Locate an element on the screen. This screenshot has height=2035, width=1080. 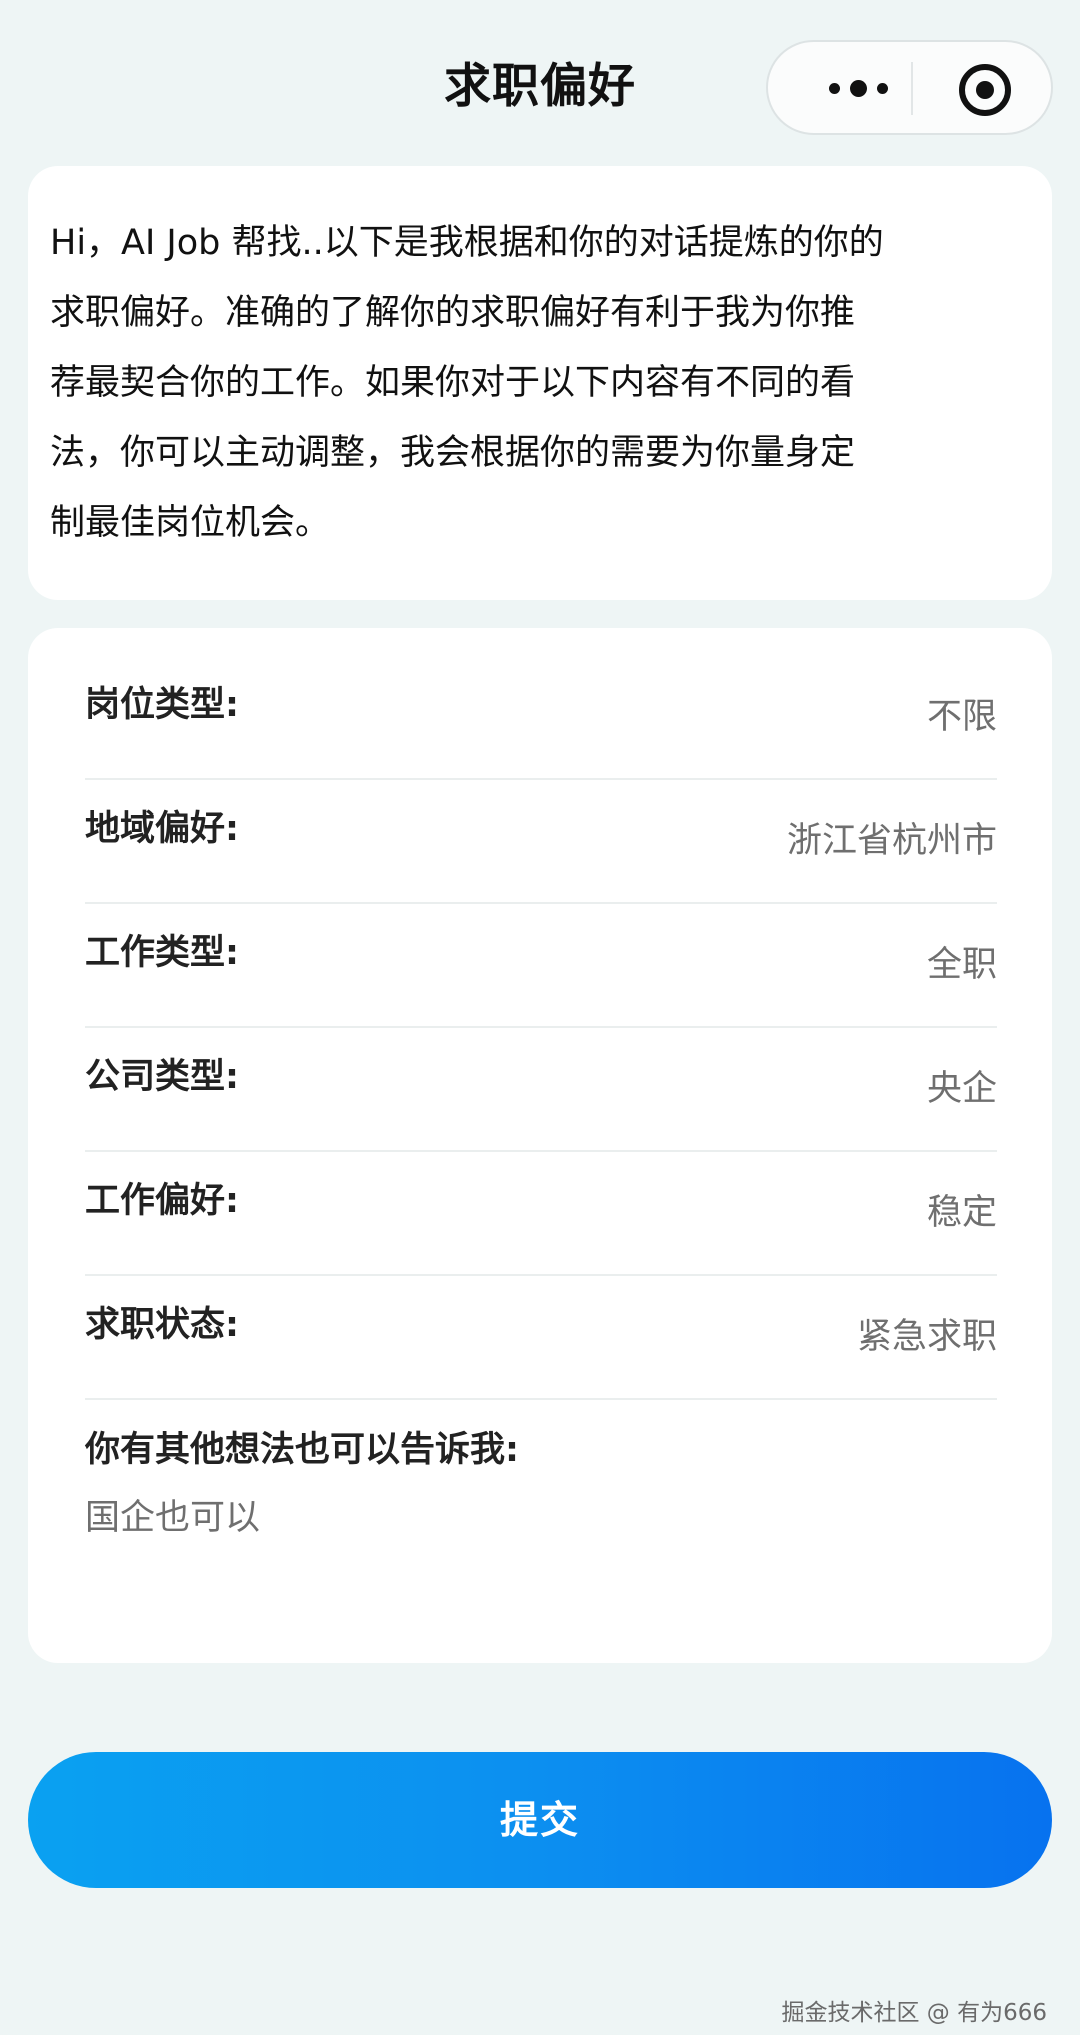
pref-row-work-preference: 工作偏好: 稳定 is located at coordinates (541, 1214).